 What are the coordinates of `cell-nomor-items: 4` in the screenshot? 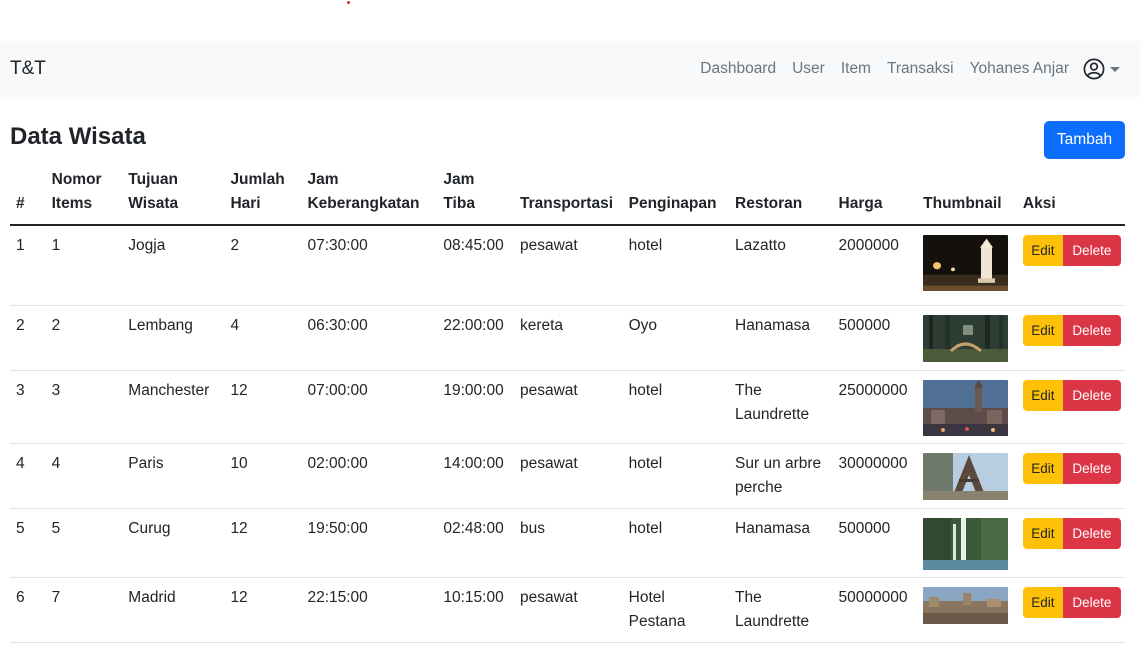 It's located at (82, 476).